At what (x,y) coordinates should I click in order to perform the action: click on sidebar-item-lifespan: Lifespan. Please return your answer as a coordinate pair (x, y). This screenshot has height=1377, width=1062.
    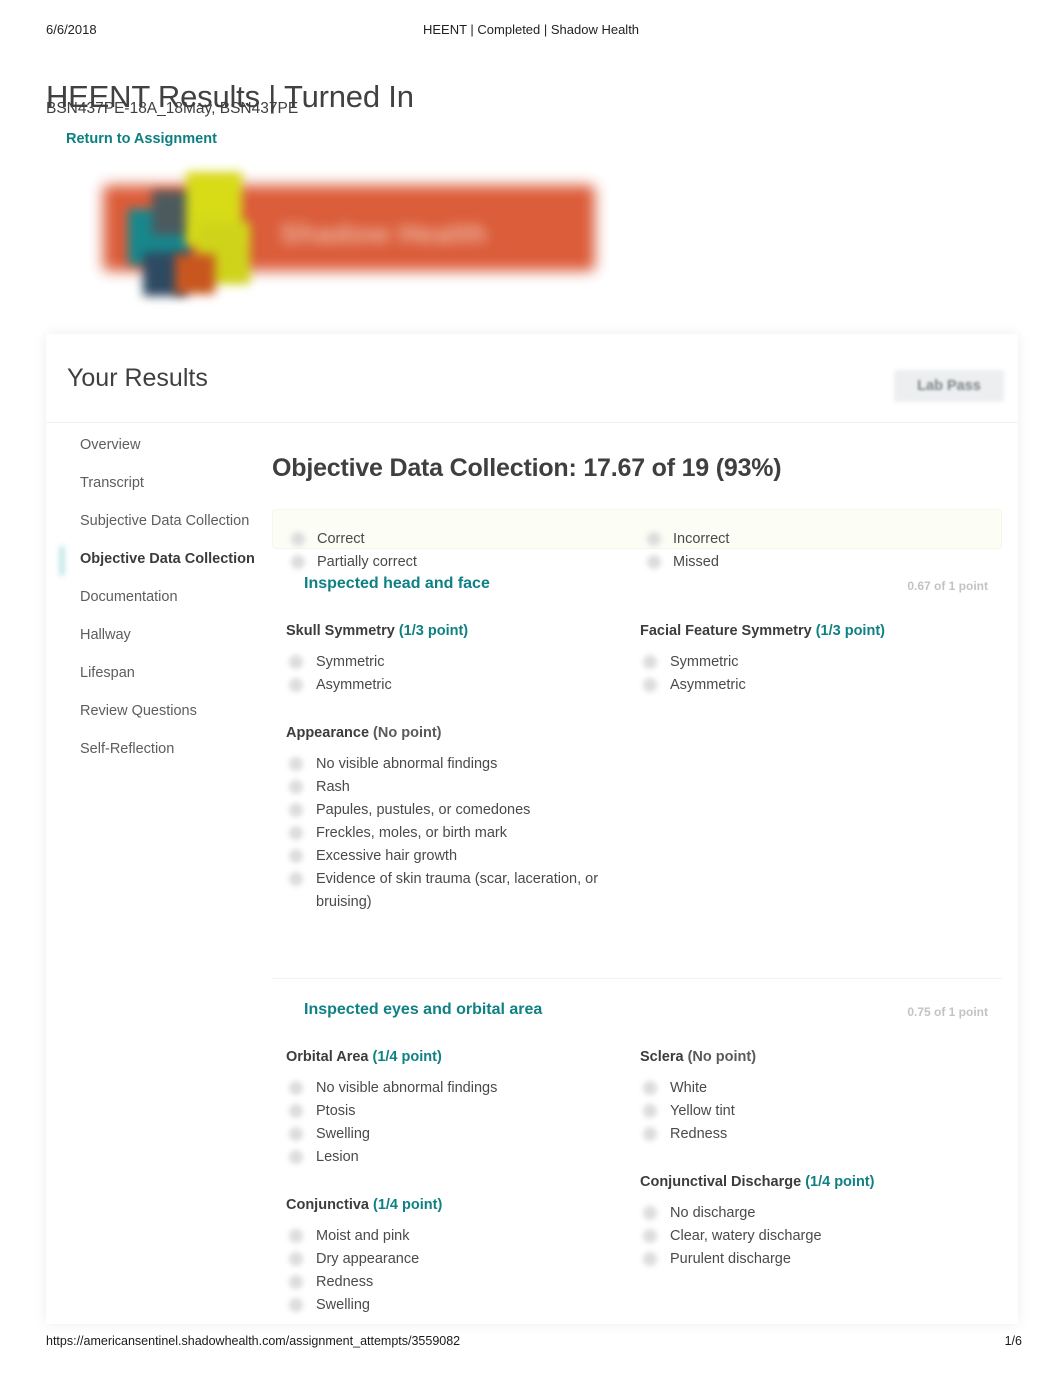
    Looking at the image, I should click on (162, 673).